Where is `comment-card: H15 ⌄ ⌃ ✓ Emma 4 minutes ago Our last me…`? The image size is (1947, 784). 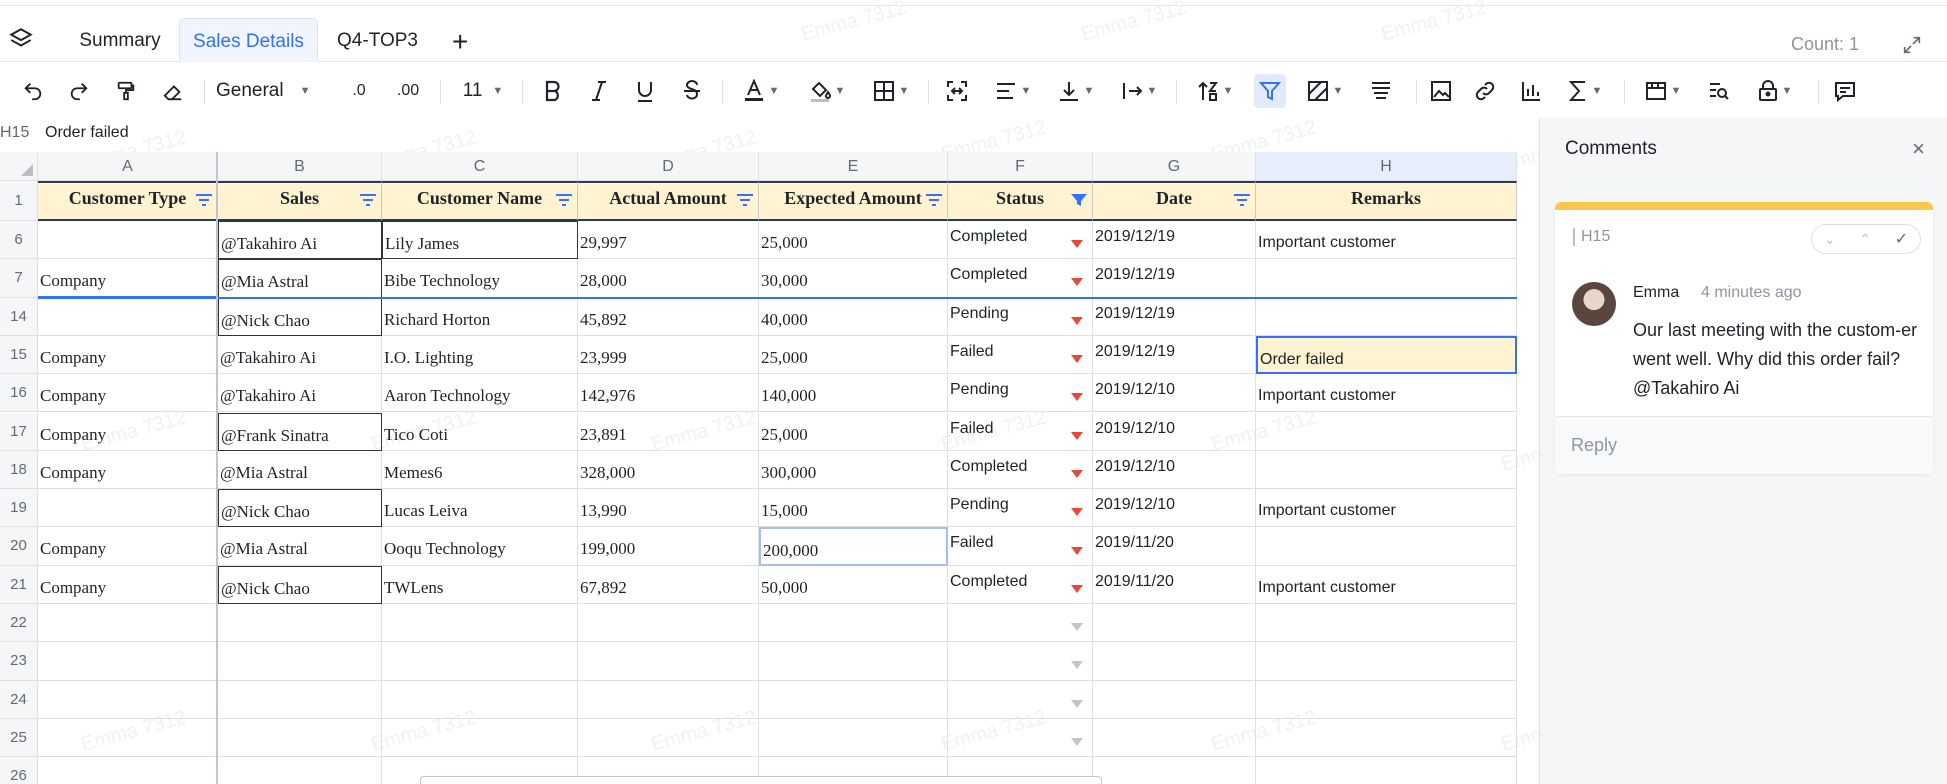 comment-card: H15 ⌄ ⌃ ✓ Emma 4 minutes ago Our last me… is located at coordinates (1744, 338).